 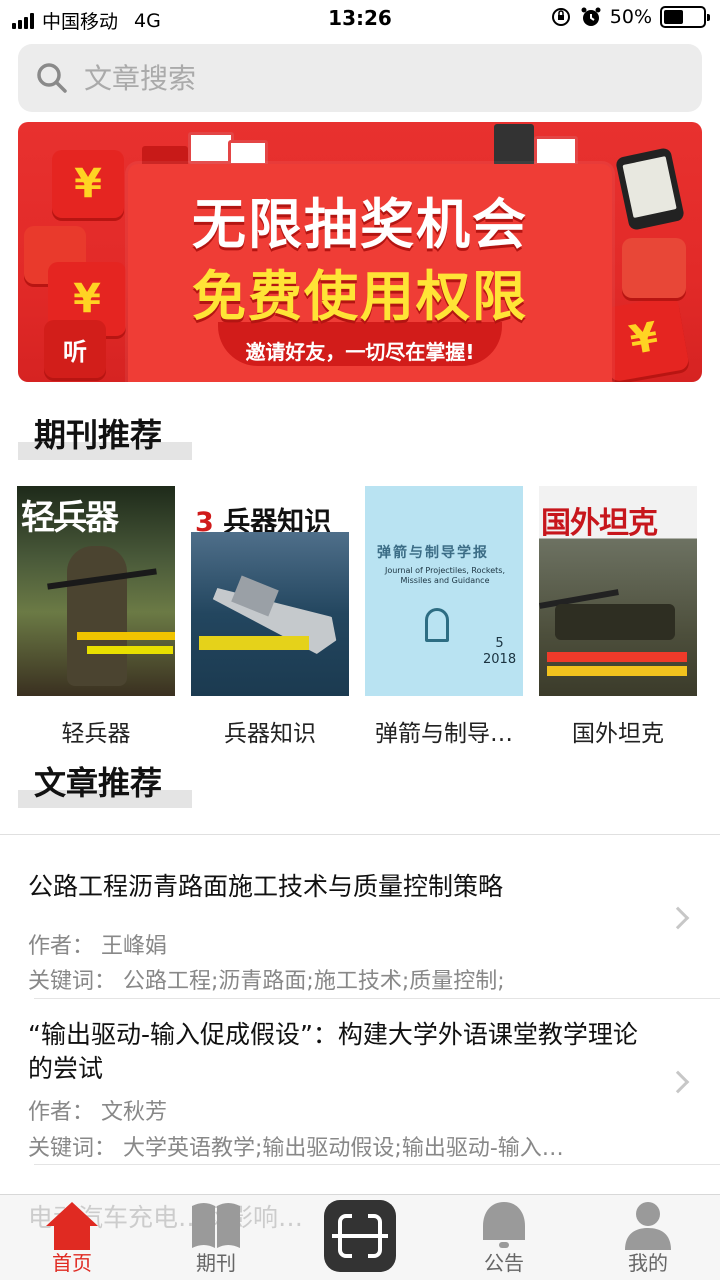 What do you see at coordinates (618, 734) in the screenshot?
I see `journal-name: 国外坦克` at bounding box center [618, 734].